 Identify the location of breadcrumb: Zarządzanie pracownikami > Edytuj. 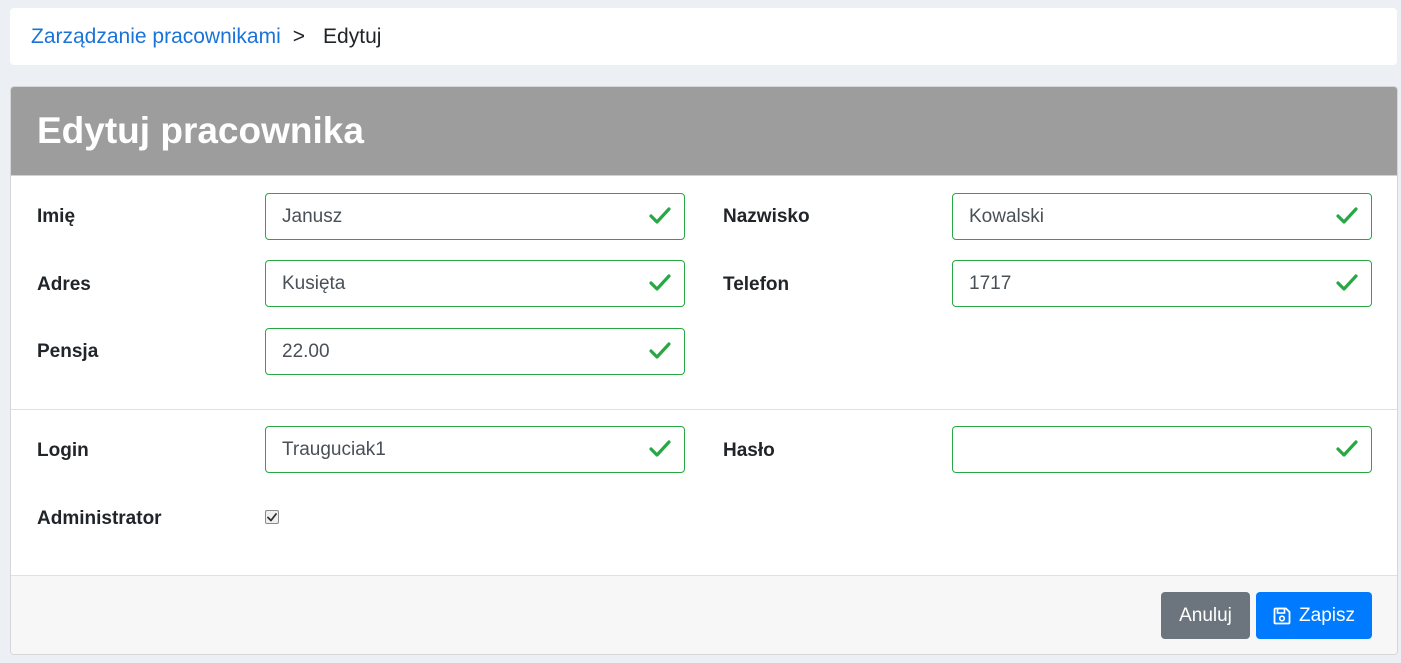
(703, 36).